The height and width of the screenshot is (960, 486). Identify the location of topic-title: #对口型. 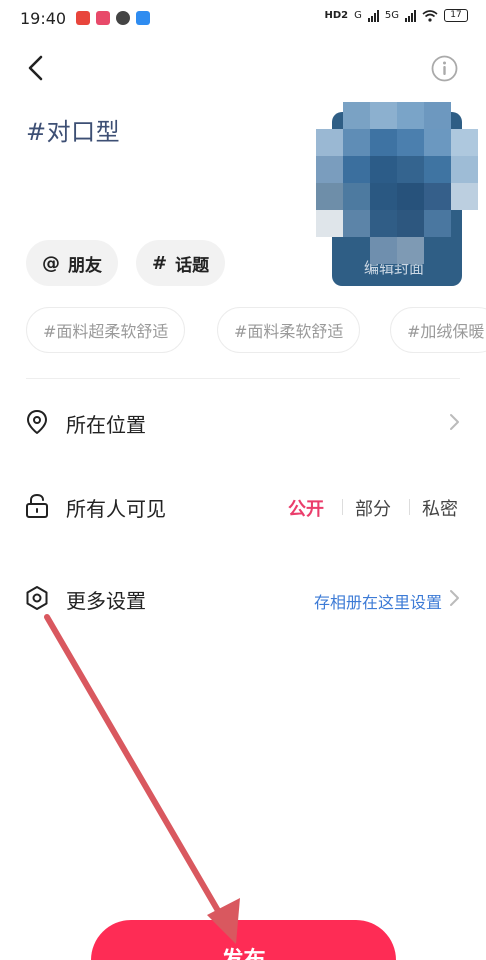
(73, 129).